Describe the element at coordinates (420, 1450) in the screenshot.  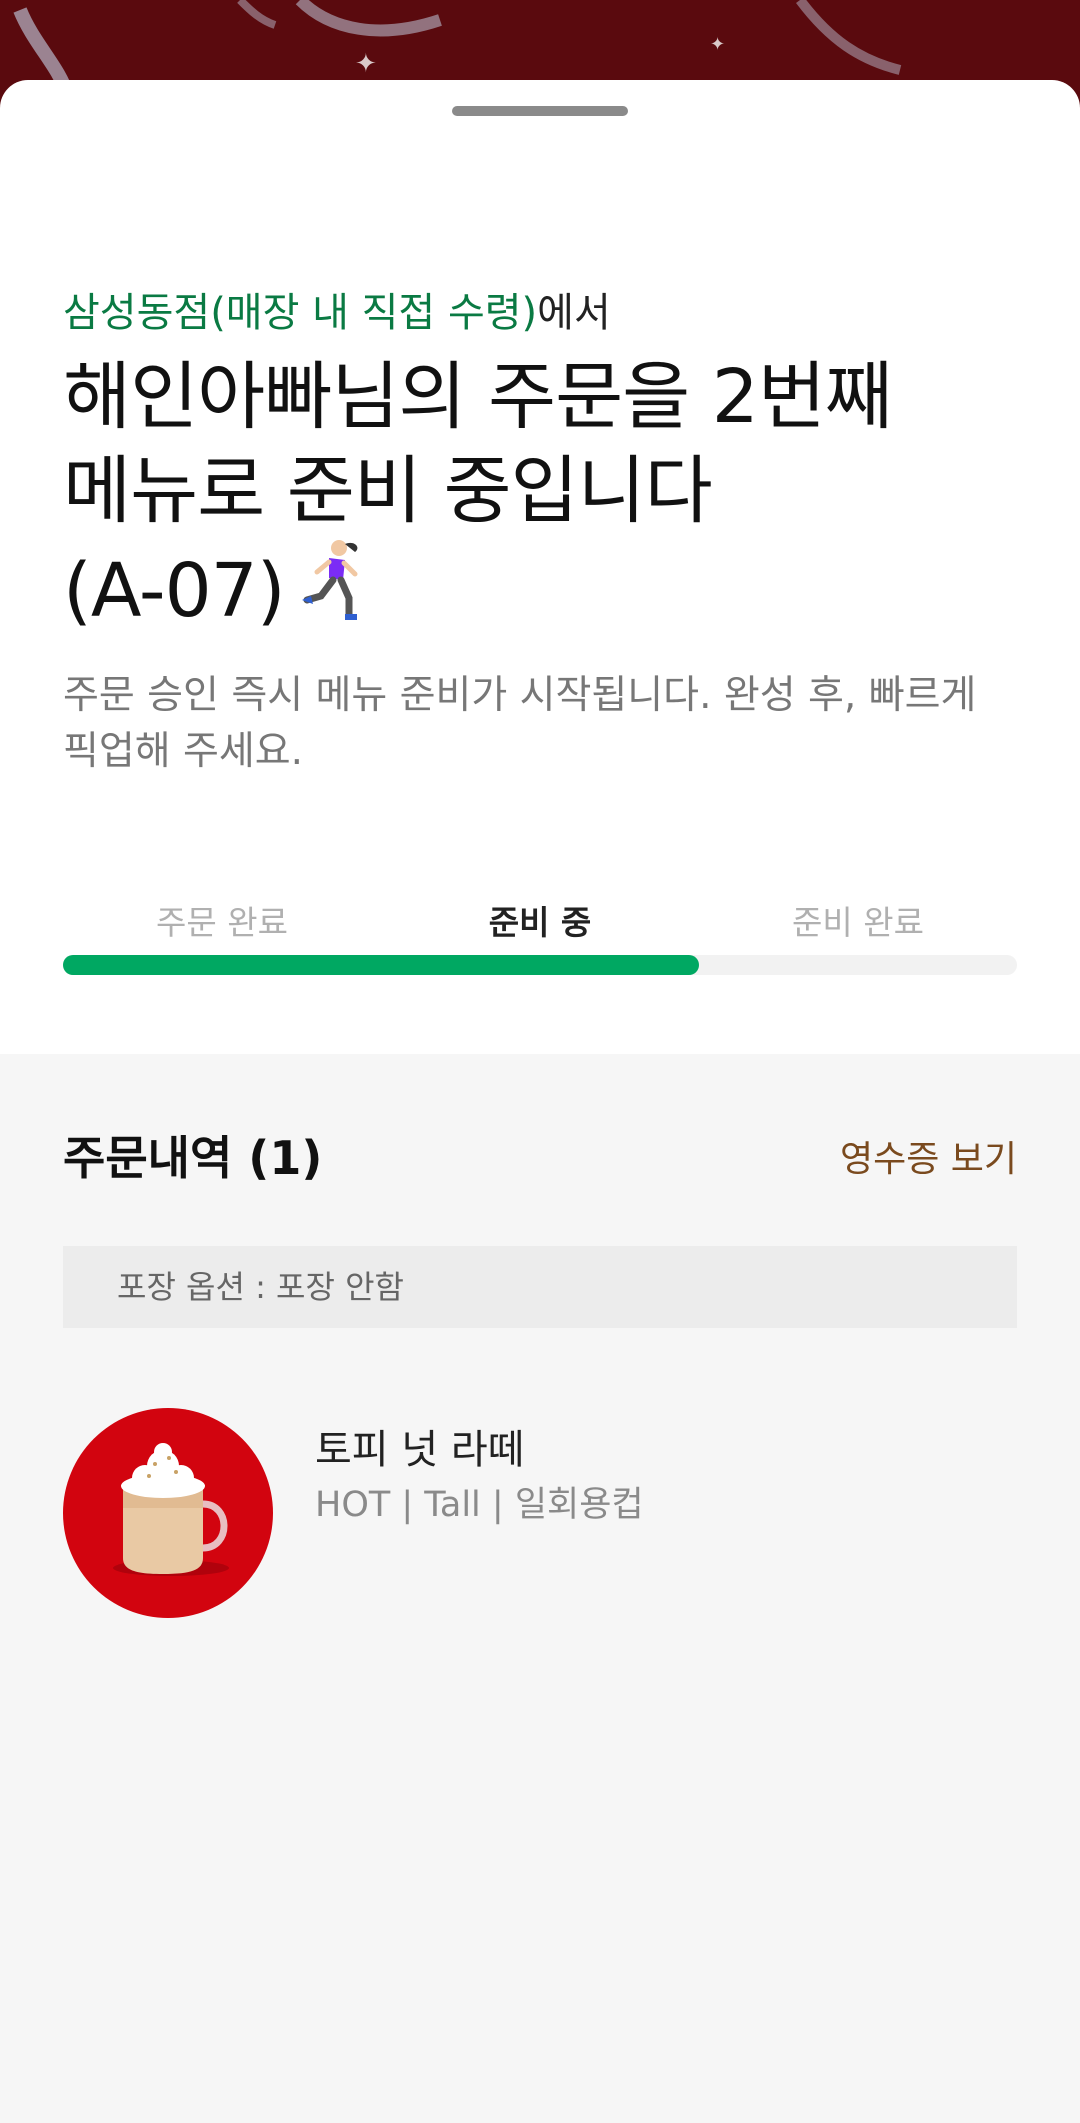
I see `item-name: 토피 넛 라떼` at that location.